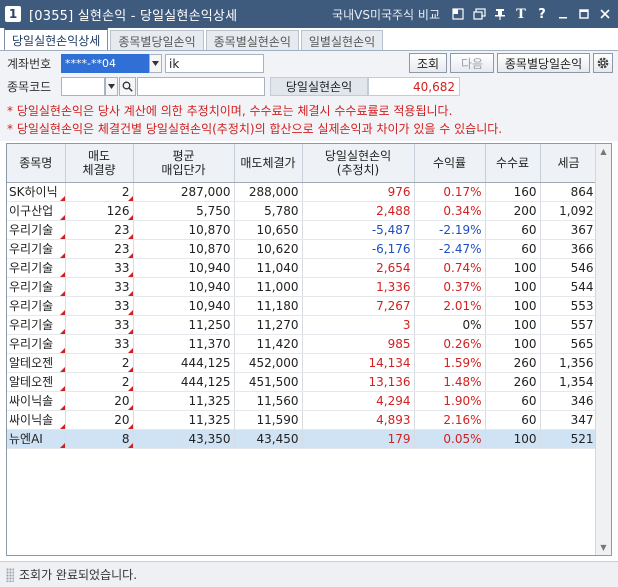 This screenshot has width=618, height=587. Describe the element at coordinates (358, 439) in the screenshot. I see `cell-realized-pl: 179` at that location.